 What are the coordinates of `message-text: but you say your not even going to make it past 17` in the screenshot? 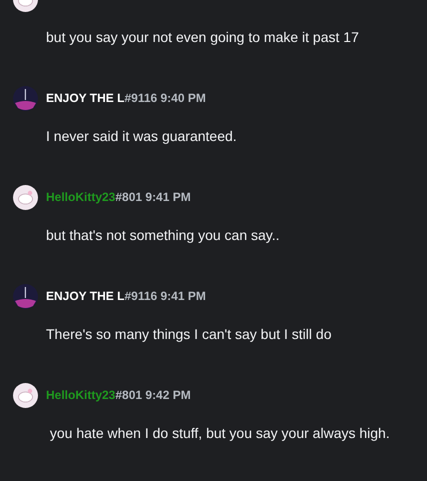 It's located at (203, 37).